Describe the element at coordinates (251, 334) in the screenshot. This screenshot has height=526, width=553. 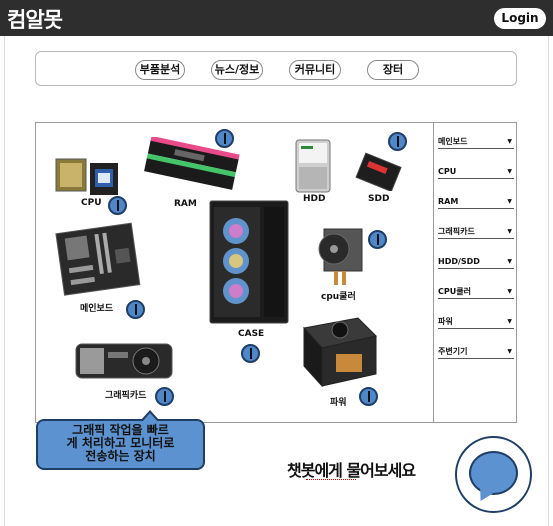
I see `case-label: CASE` at that location.